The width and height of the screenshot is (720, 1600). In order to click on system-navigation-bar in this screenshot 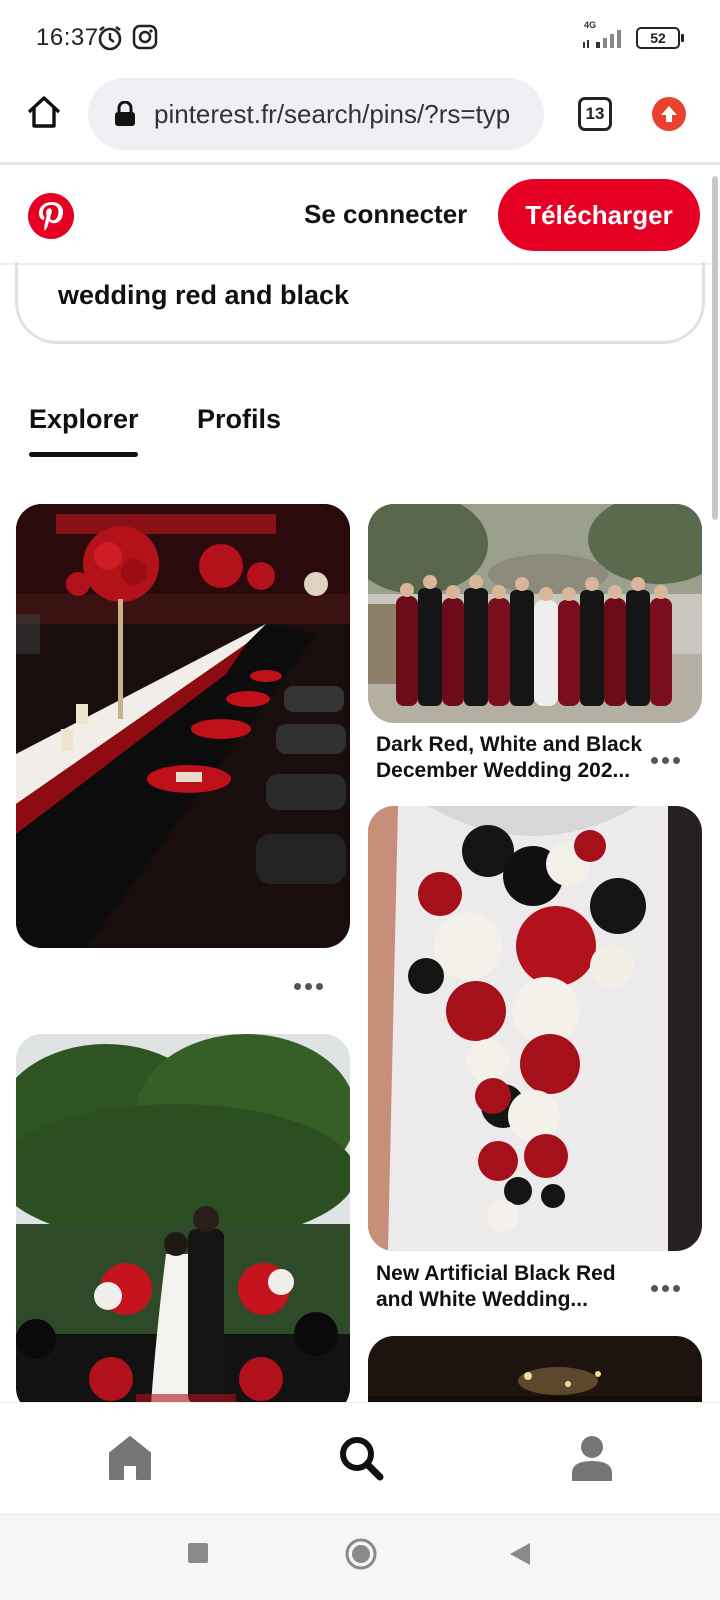, I will do `click(360, 1557)`.